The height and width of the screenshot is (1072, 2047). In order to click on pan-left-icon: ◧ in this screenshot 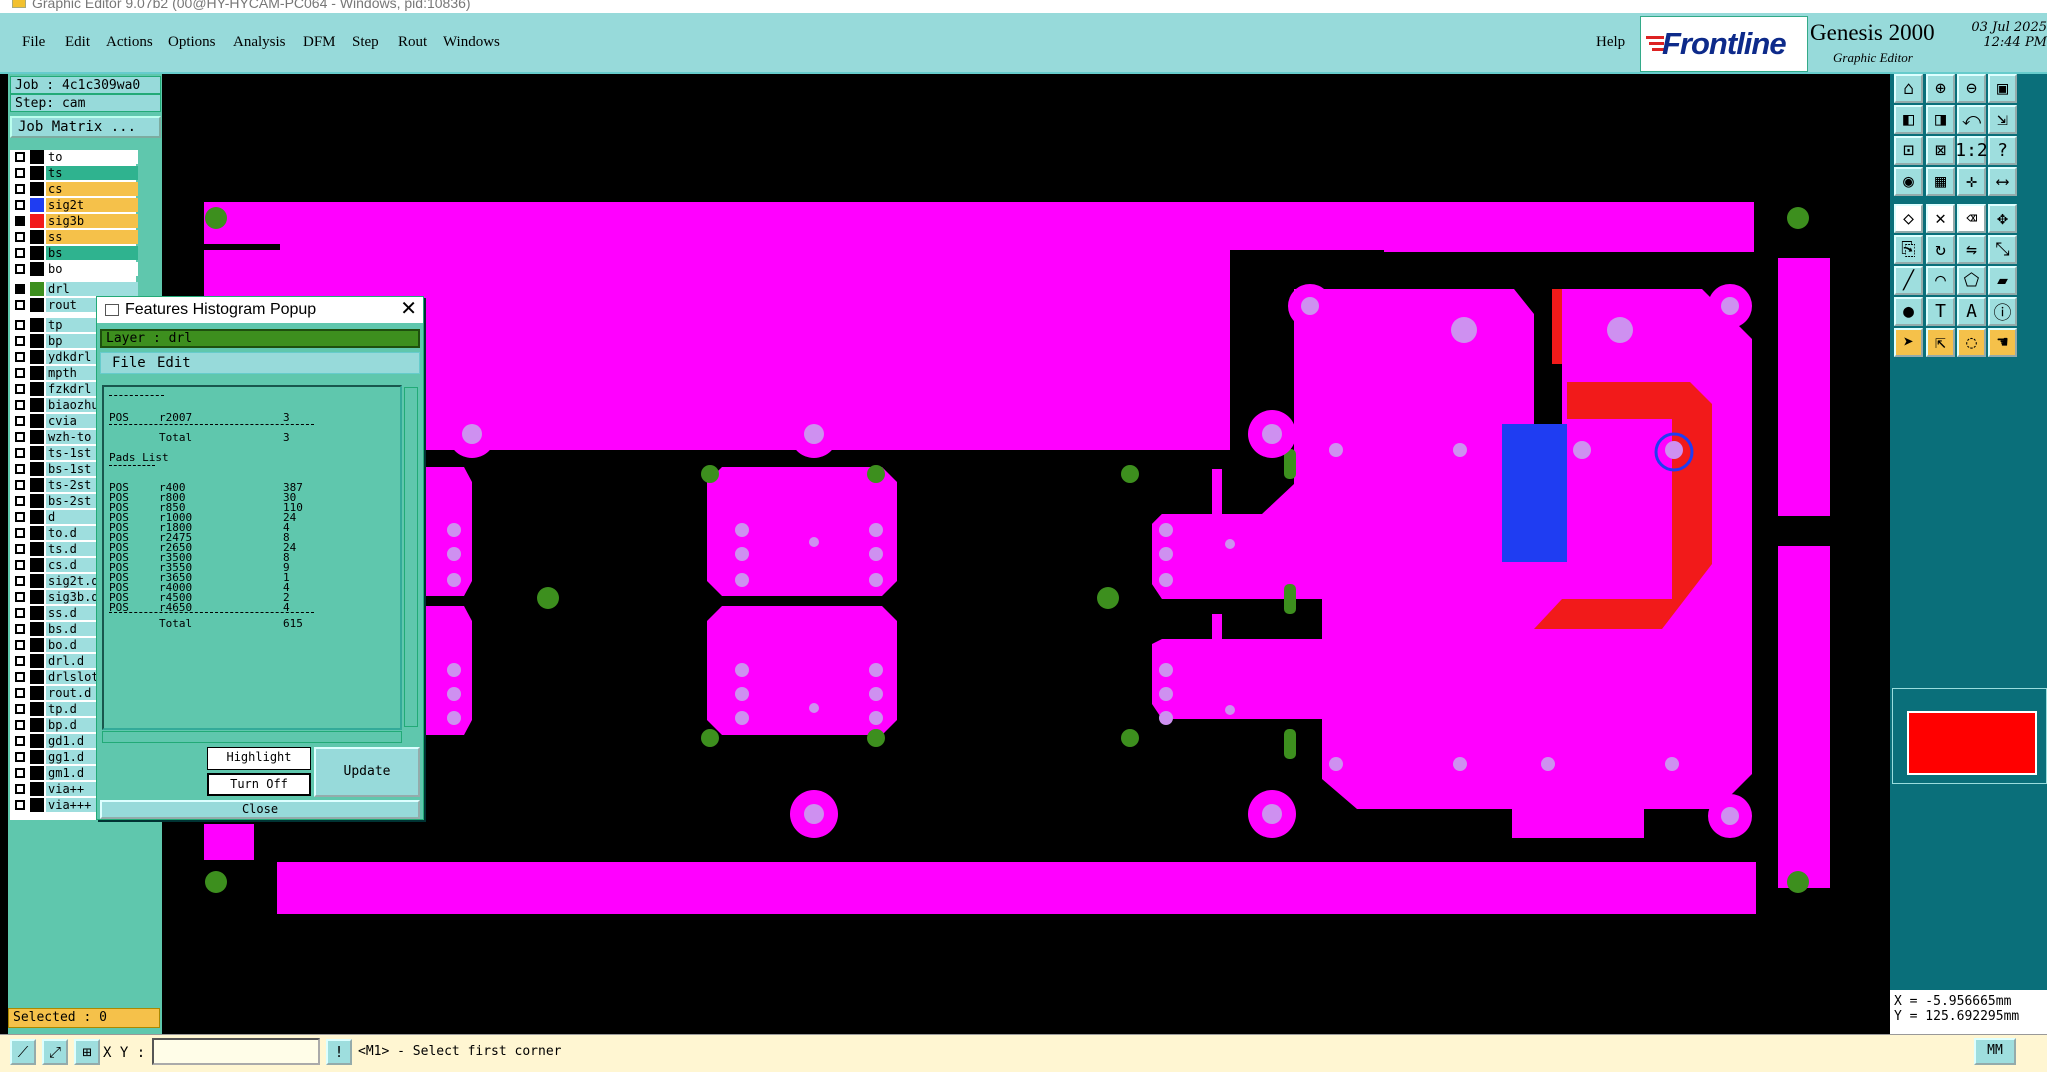, I will do `click(1908, 119)`.